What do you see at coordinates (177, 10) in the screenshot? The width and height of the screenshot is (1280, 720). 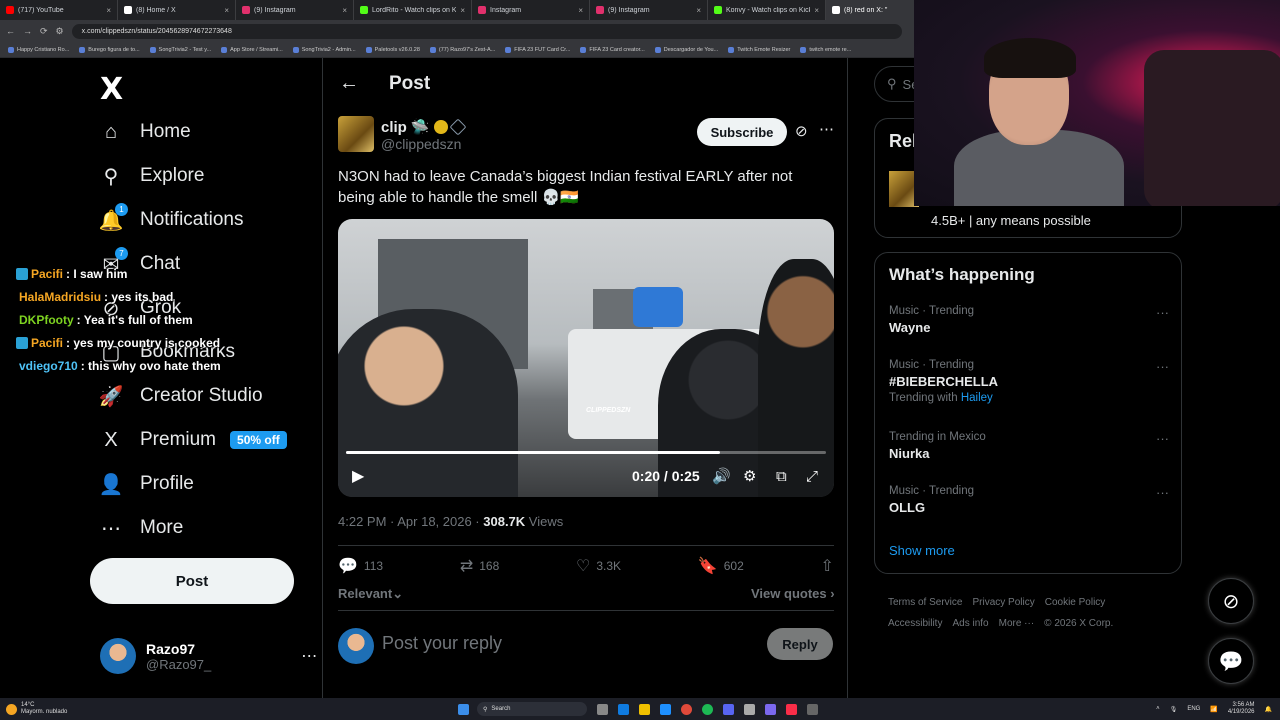 I see `browser-tab: (8) Home / X ×` at bounding box center [177, 10].